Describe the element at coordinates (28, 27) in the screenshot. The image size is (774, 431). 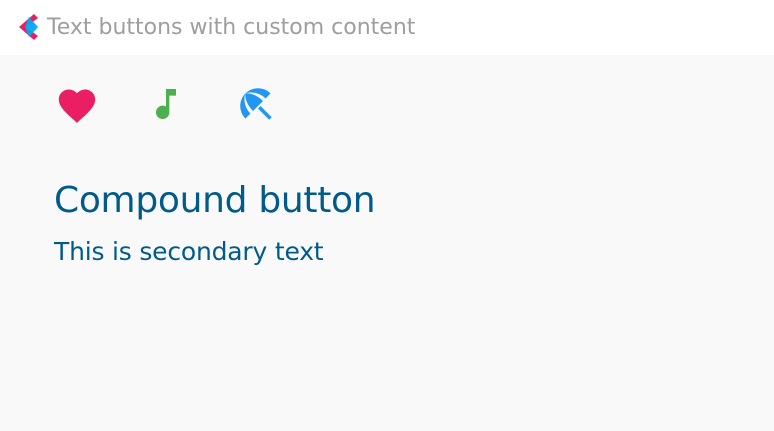
I see `flet-logo-icon` at that location.